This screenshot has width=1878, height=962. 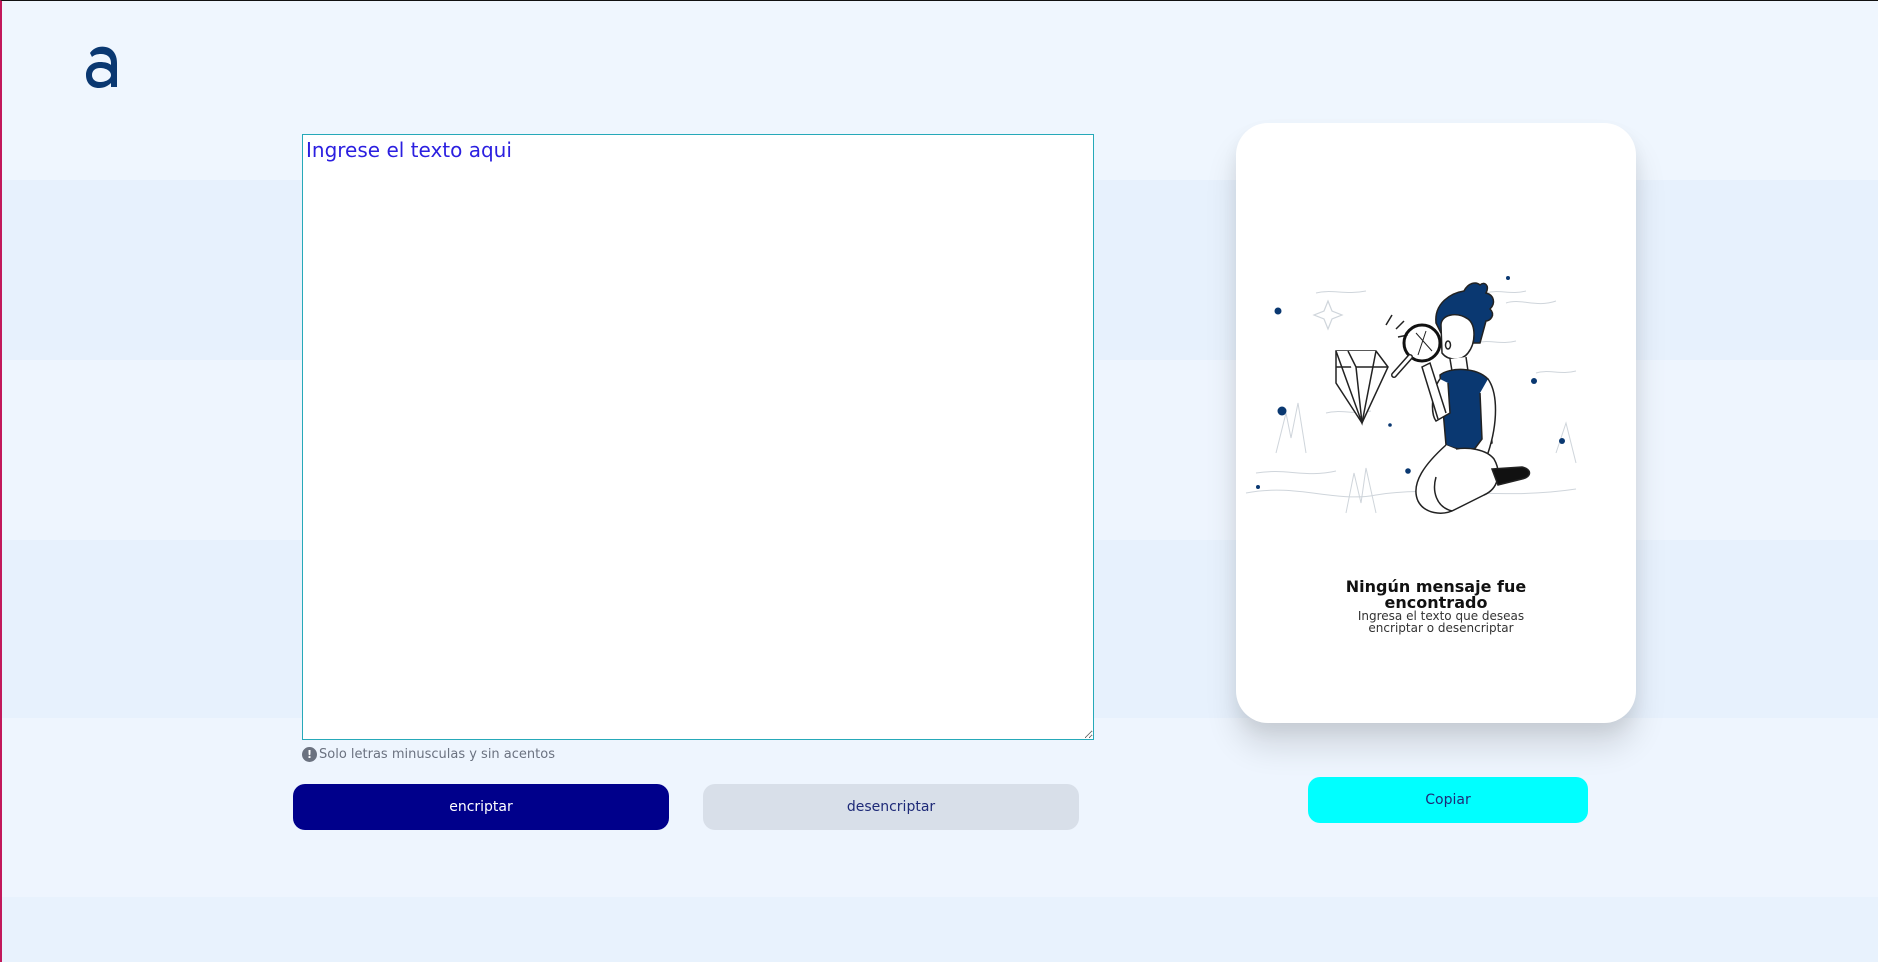 What do you see at coordinates (1448, 800) in the screenshot?
I see `copy-button: Copiar` at bounding box center [1448, 800].